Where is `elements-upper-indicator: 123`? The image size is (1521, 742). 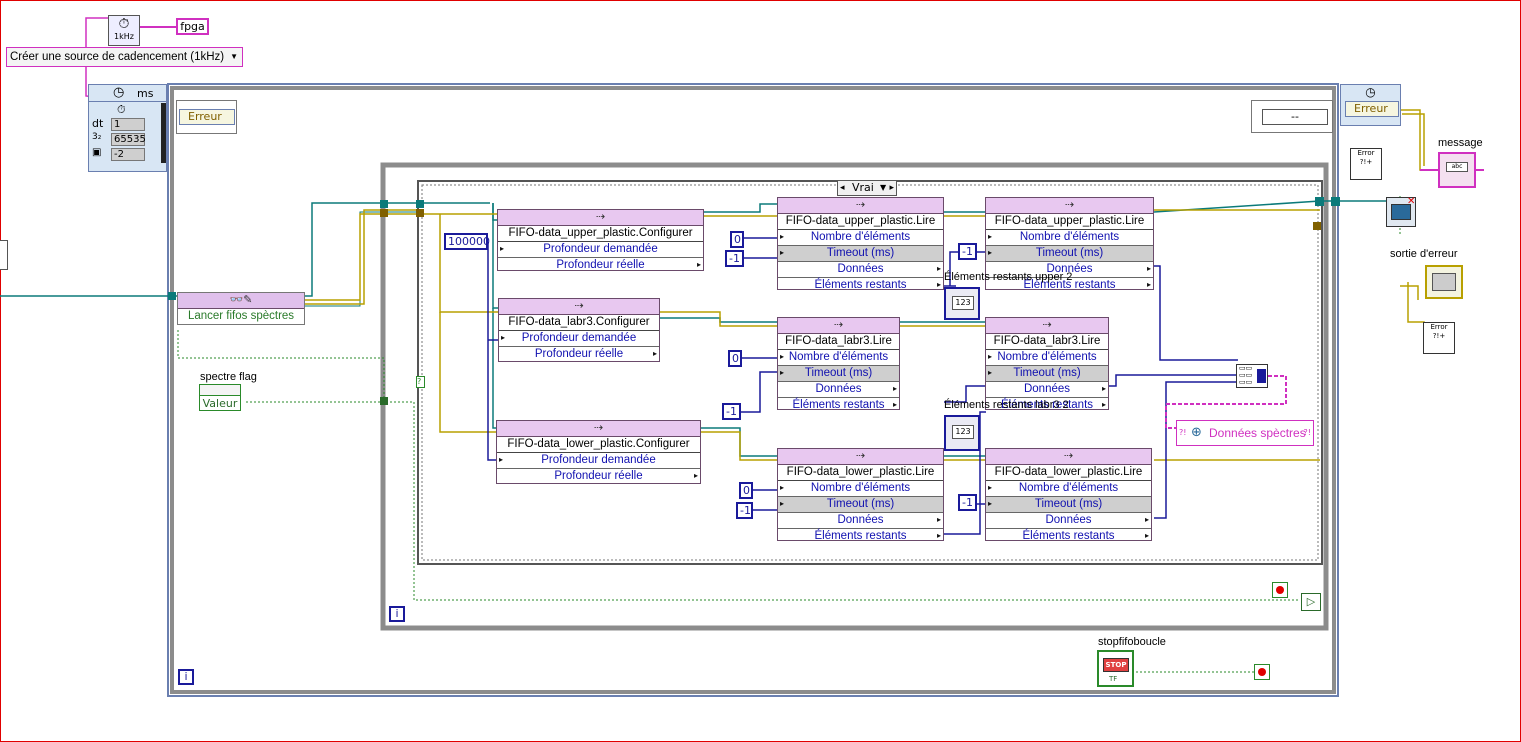 elements-upper-indicator: 123 is located at coordinates (962, 303).